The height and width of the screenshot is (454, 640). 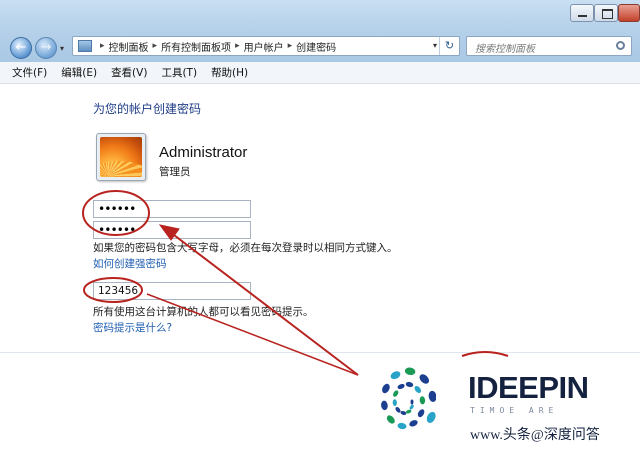 I want to click on flower-picture-icon, so click(x=121, y=157).